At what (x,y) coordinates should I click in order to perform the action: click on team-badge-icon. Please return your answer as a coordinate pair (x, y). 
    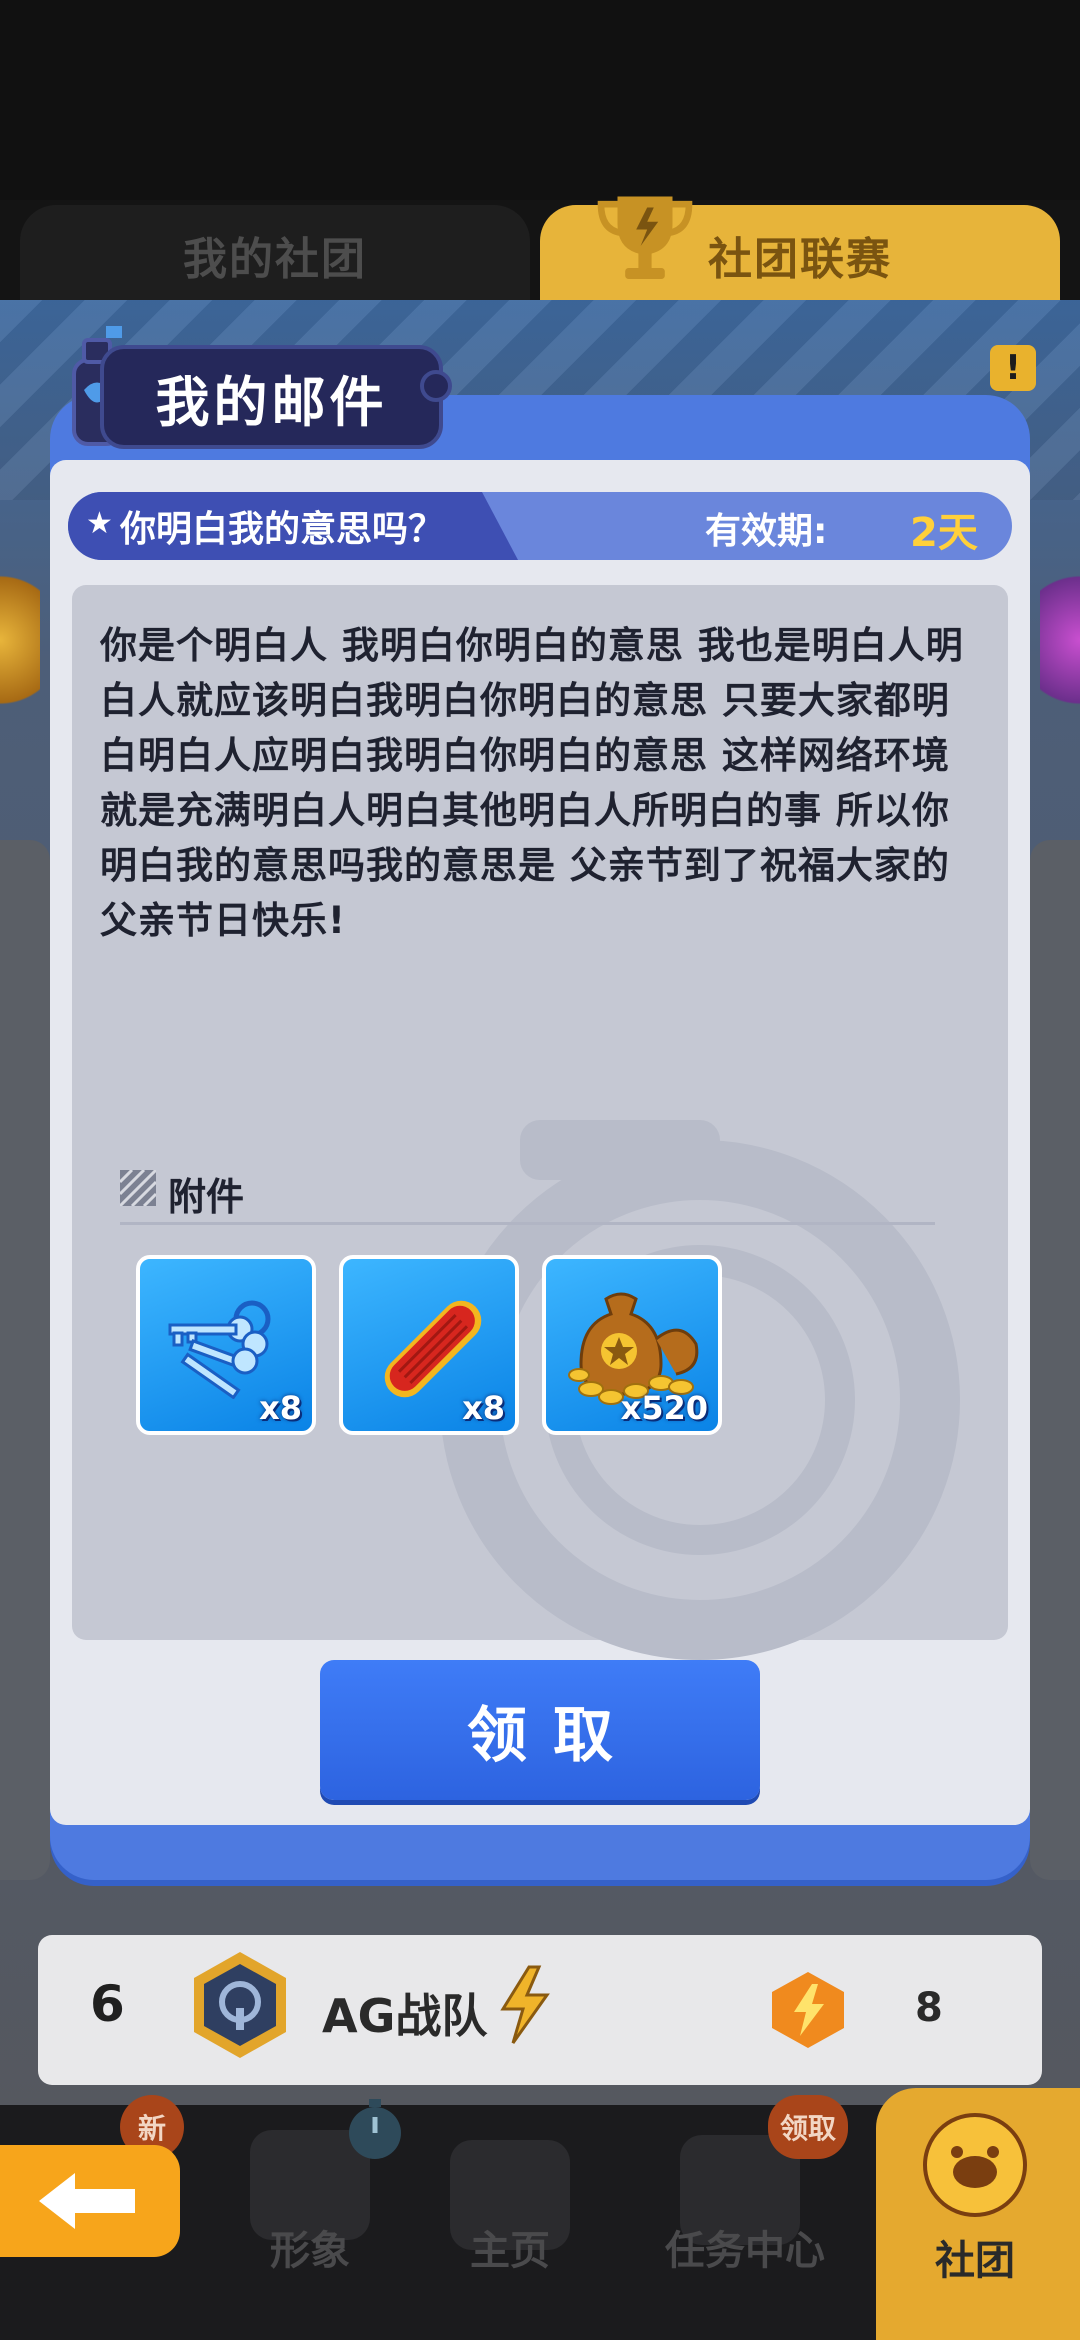
    Looking at the image, I should click on (240, 2005).